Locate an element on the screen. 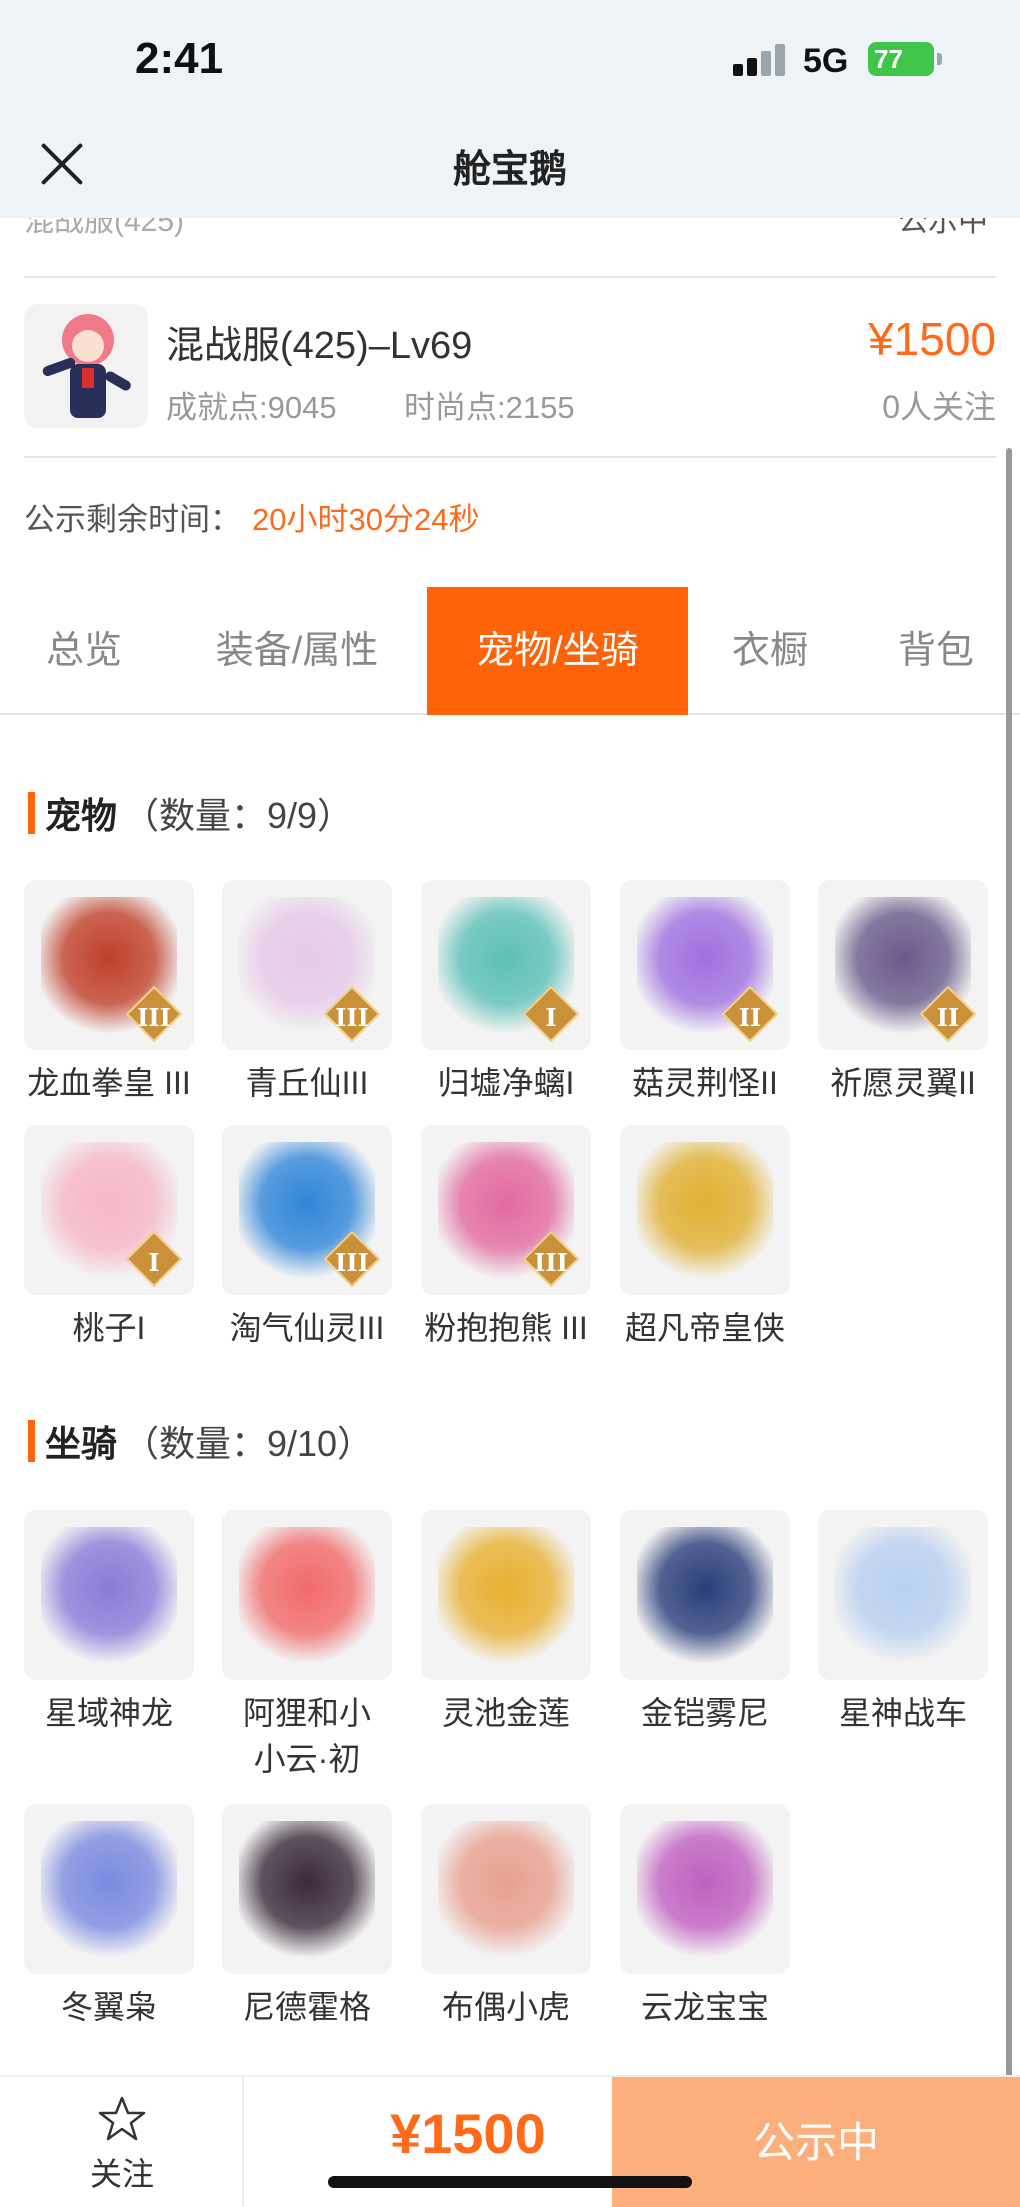 Image resolution: width=1020 pixels, height=2207 pixels. pet-item: I 桃子I is located at coordinates (109, 1238).